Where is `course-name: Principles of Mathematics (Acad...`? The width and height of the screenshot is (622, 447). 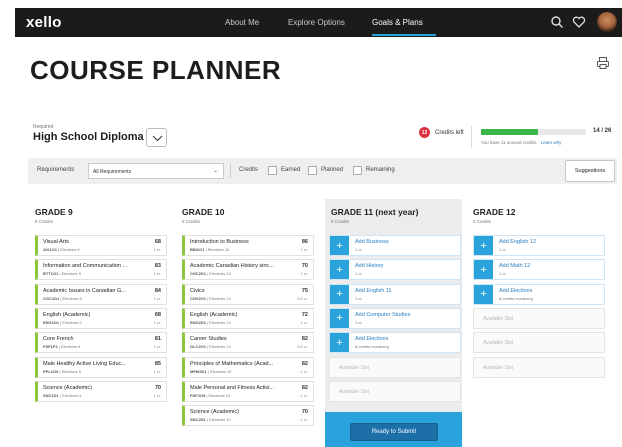 course-name: Principles of Mathematics (Acad... is located at coordinates (232, 363).